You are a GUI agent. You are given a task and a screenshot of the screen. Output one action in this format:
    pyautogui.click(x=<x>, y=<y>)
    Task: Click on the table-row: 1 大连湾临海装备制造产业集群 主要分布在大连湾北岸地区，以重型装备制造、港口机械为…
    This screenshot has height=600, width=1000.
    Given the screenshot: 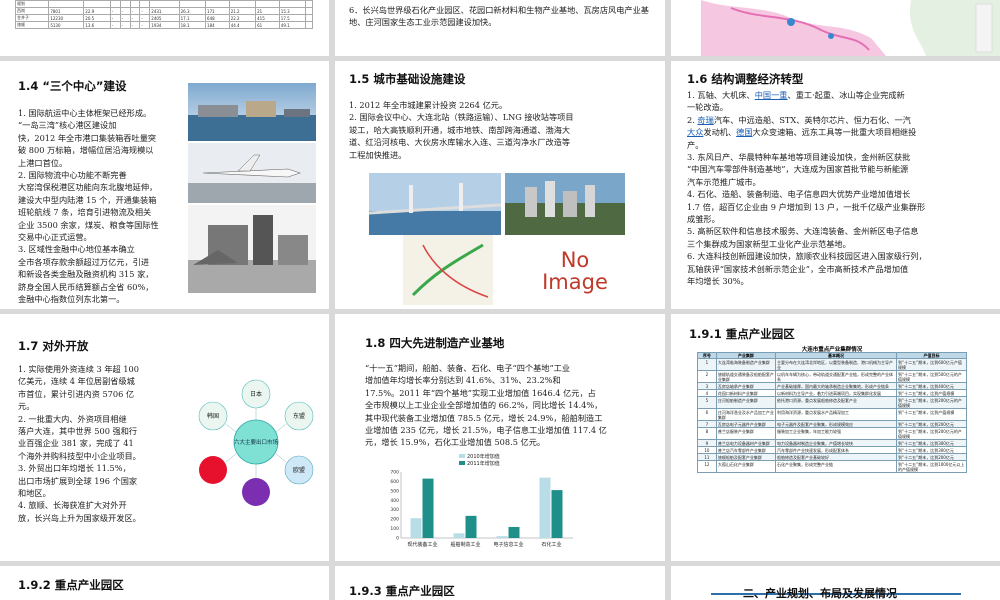 What is the action you would take?
    pyautogui.click(x=832, y=364)
    